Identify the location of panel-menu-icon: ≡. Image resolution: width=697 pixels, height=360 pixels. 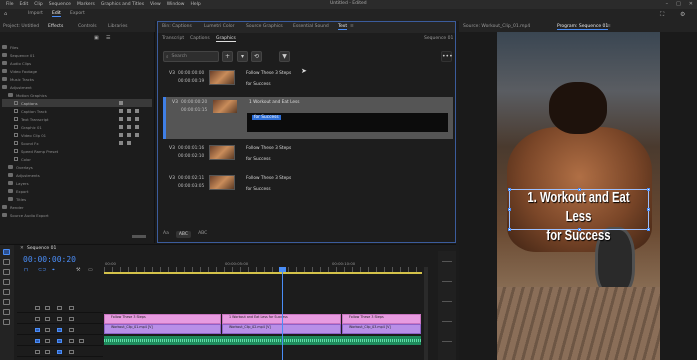
(609, 26).